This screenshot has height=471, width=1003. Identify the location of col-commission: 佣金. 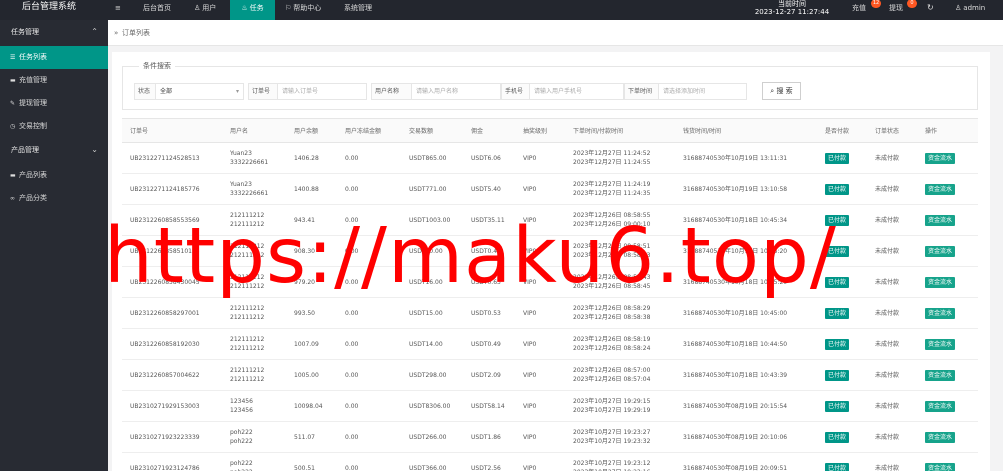
(489, 130).